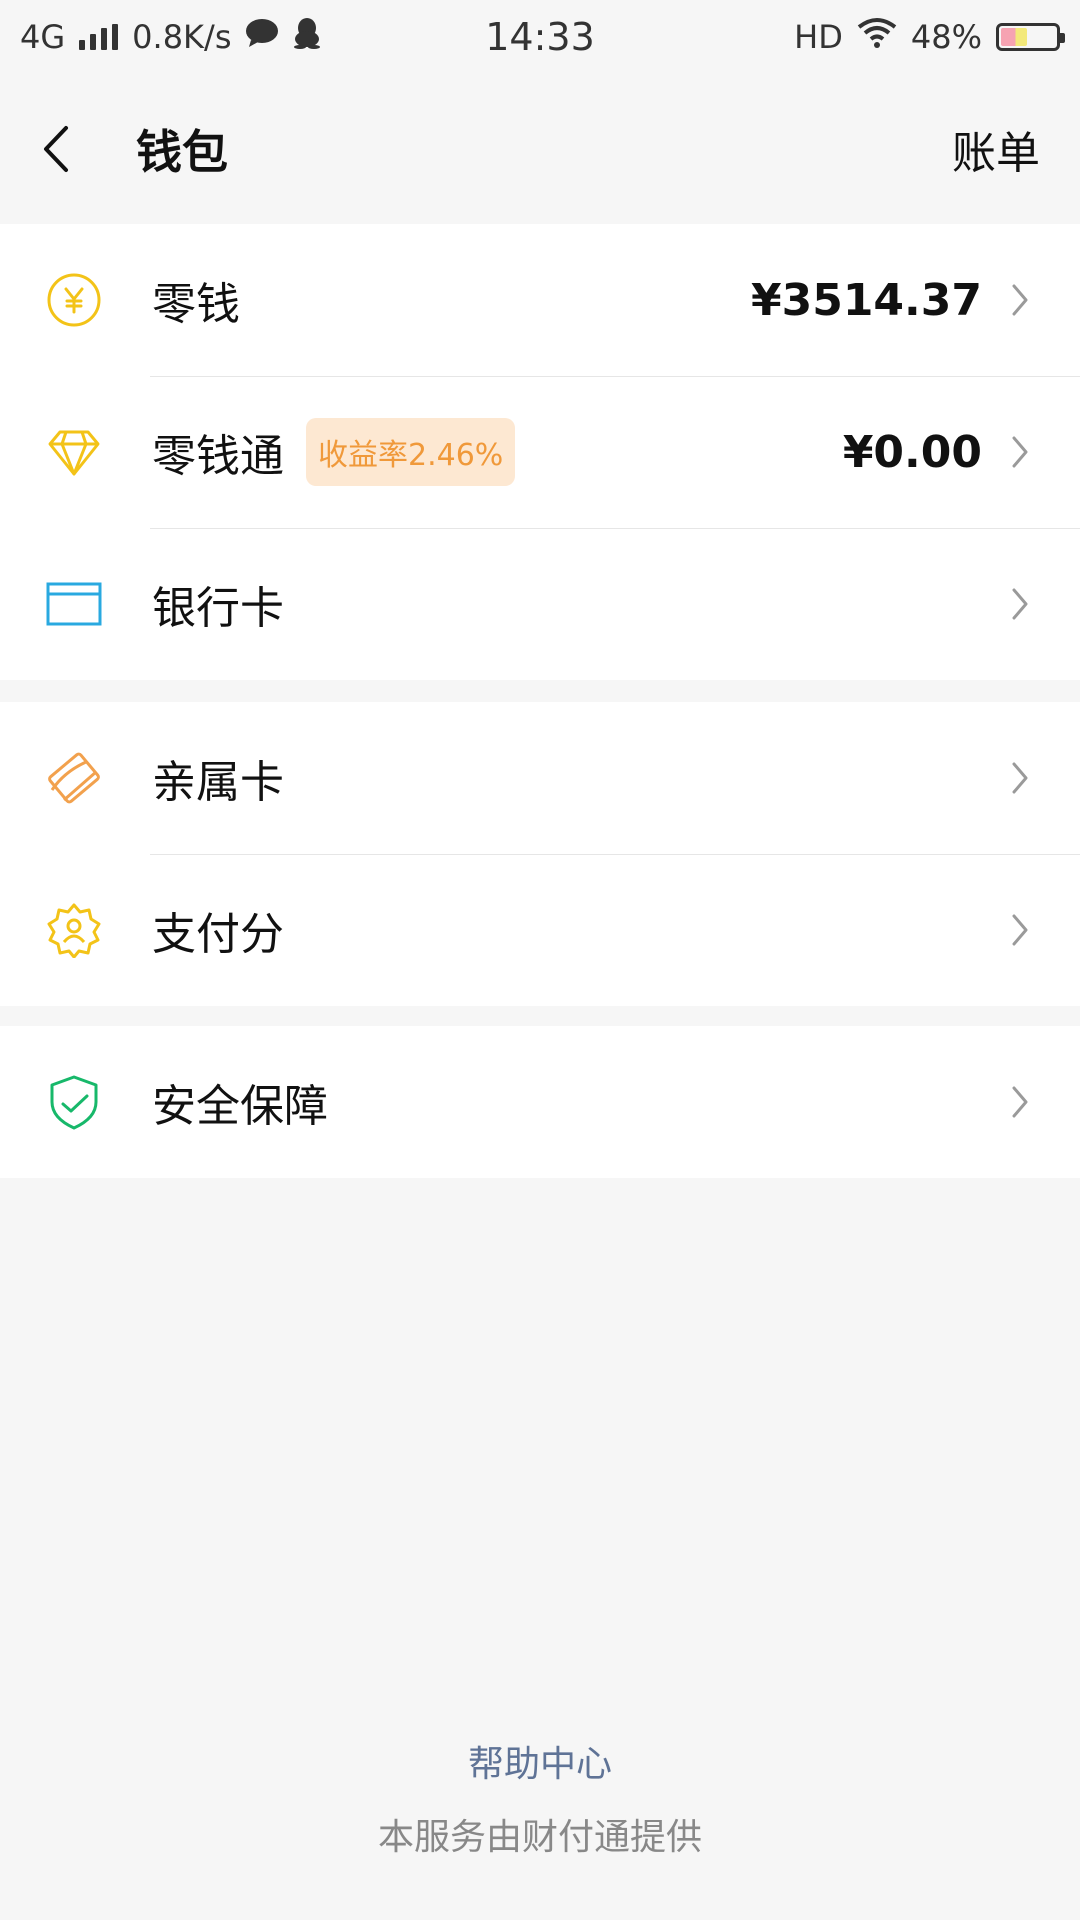  Describe the element at coordinates (218, 782) in the screenshot. I see `row-label: 亲属卡` at that location.